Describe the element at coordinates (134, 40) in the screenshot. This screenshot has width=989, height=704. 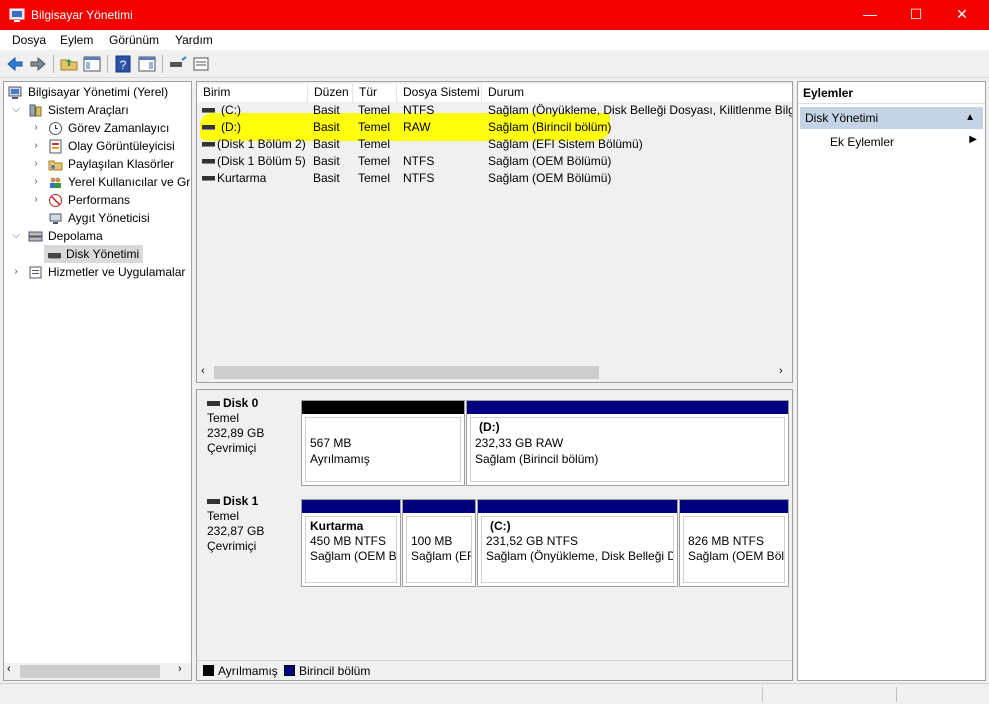
I see `menu-view: Görünüm` at that location.